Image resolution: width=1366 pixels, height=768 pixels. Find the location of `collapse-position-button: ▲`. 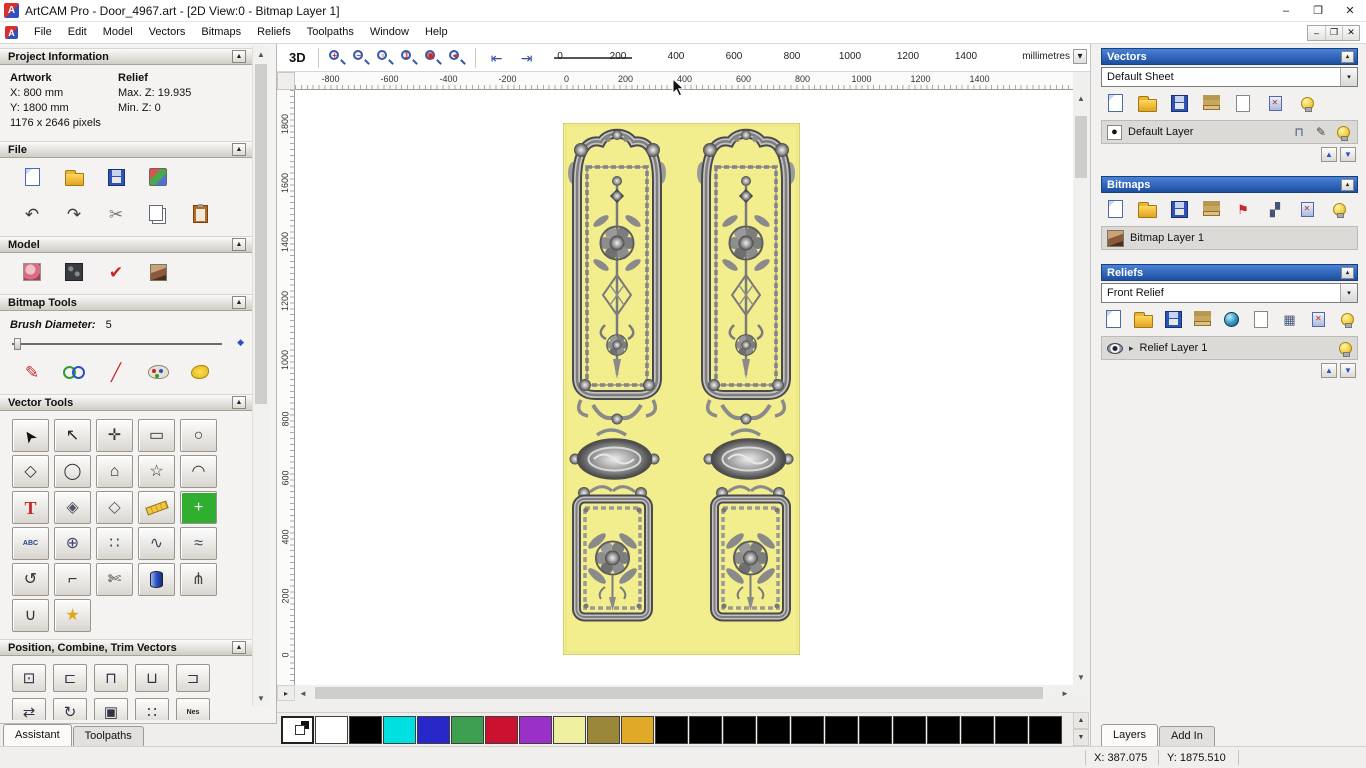

collapse-position-button: ▲ is located at coordinates (239, 647).